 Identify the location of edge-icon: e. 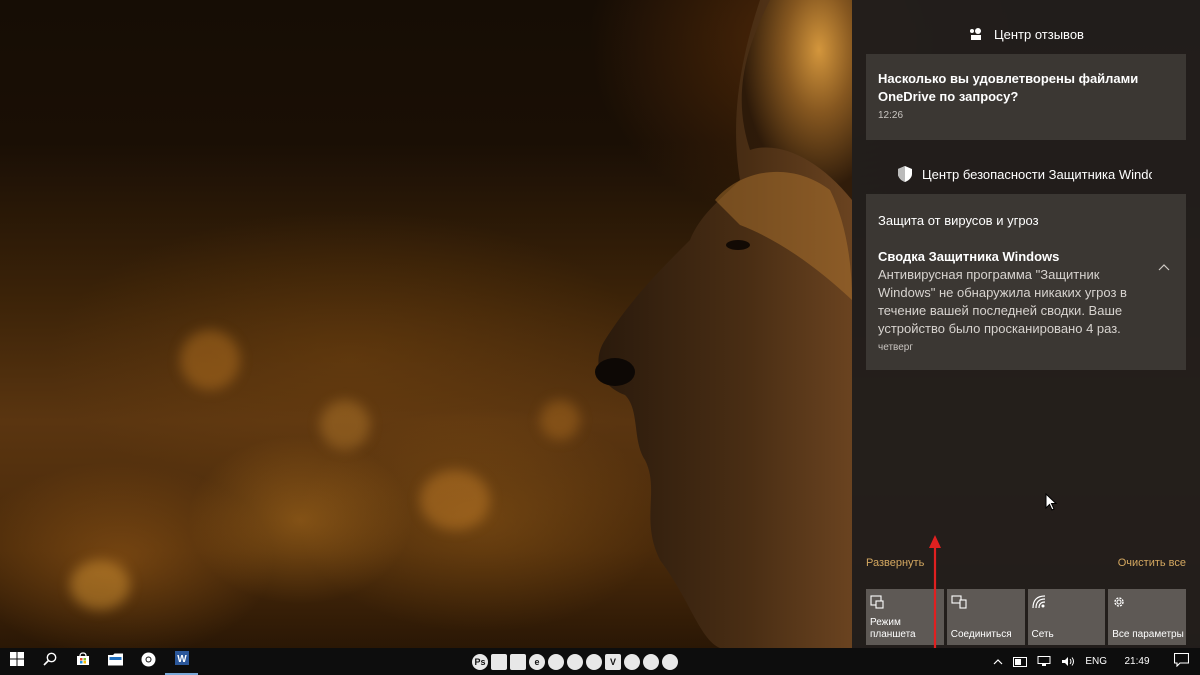
(537, 661).